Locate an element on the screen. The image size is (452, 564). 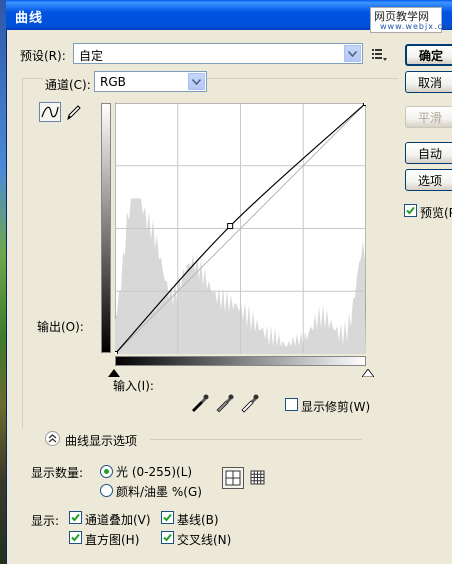
white-point-slider is located at coordinates (368, 372).